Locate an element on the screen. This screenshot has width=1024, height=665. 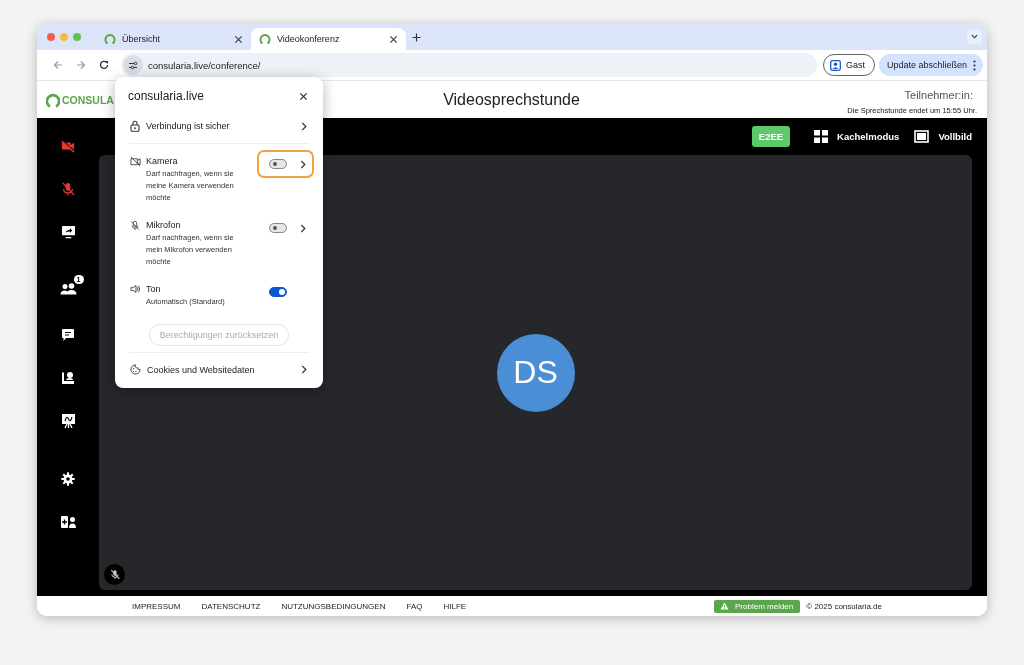
encryption-badge: E2EE is located at coordinates (771, 136).